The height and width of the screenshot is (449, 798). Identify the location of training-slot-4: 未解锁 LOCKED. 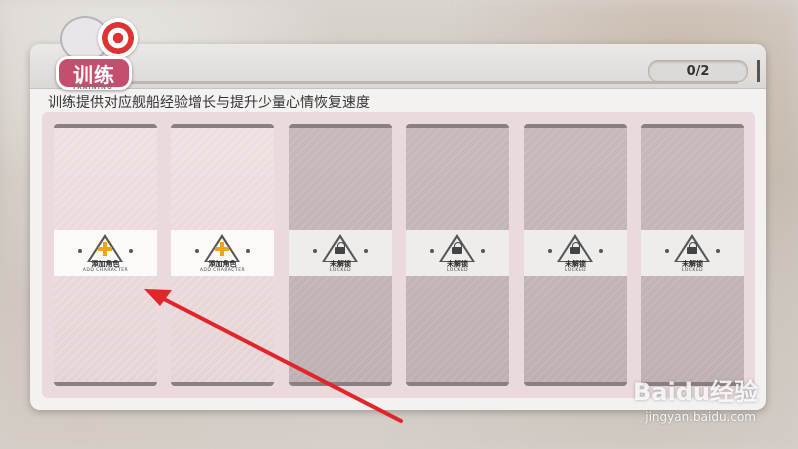
(457, 255).